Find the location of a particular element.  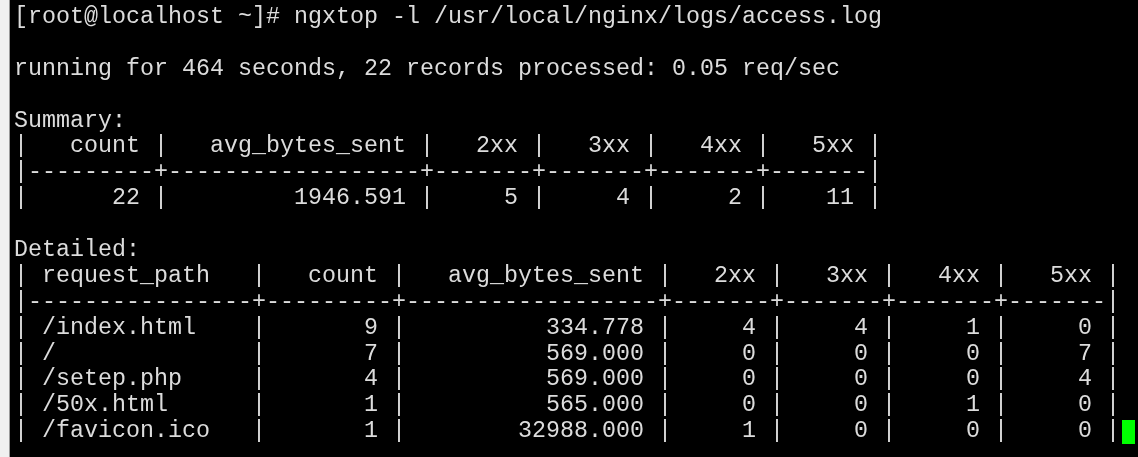

terminal-line: running for 464 seconds, 22 records processed: 0.05 req/sec is located at coordinates (427, 69).